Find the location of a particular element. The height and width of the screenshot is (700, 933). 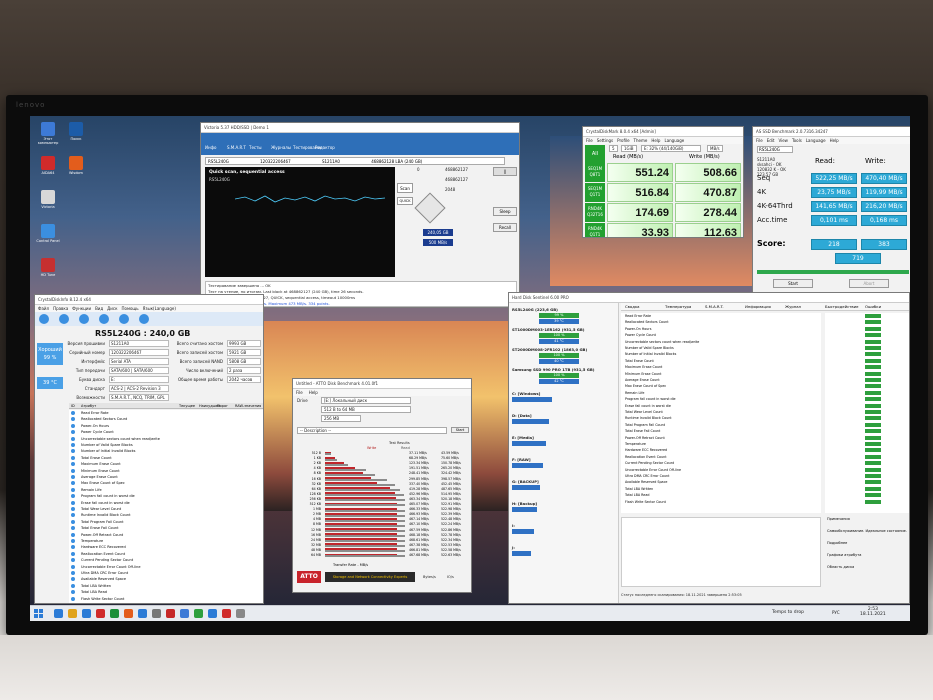

hds-attr-row: Total Wear Level Count is located at coordinates (644, 412).